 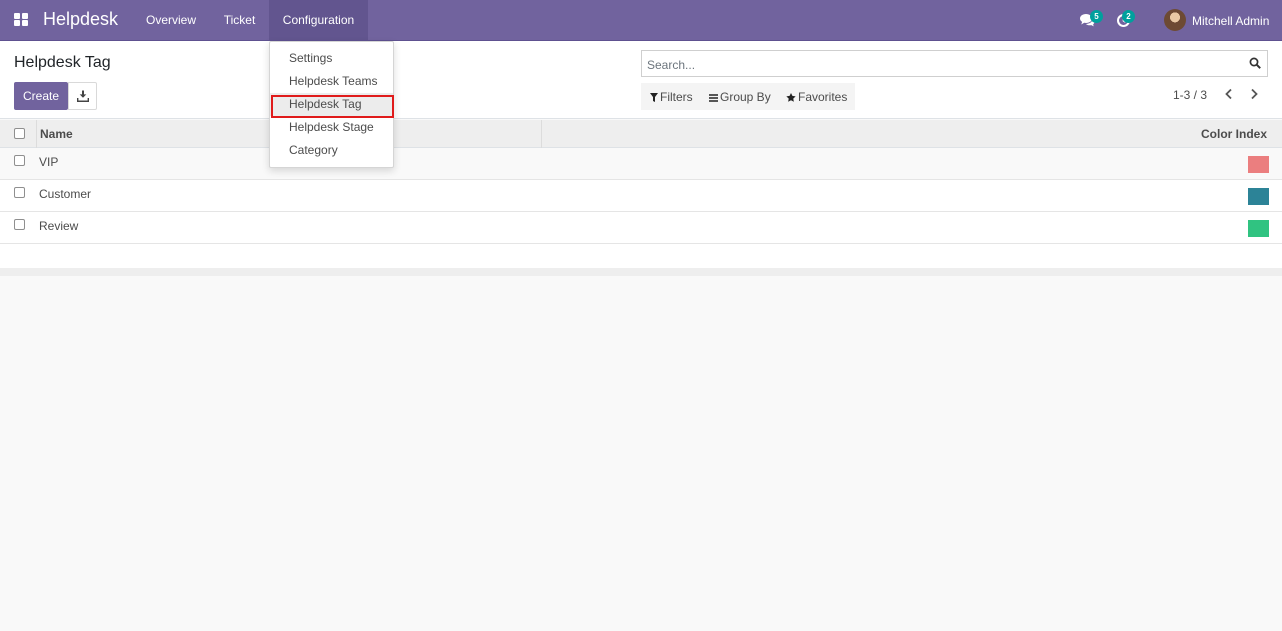 What do you see at coordinates (641, 272) in the screenshot?
I see `list-footer` at bounding box center [641, 272].